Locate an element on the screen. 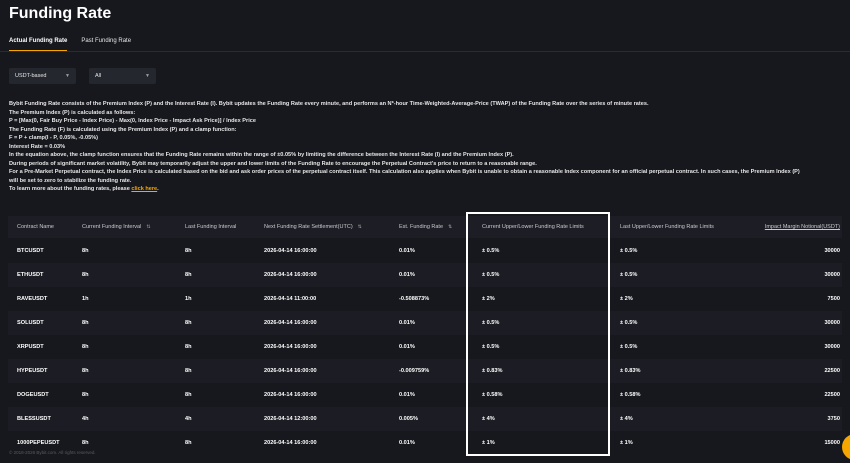  cell-current-limits: ± 0.58% is located at coordinates (492, 395).